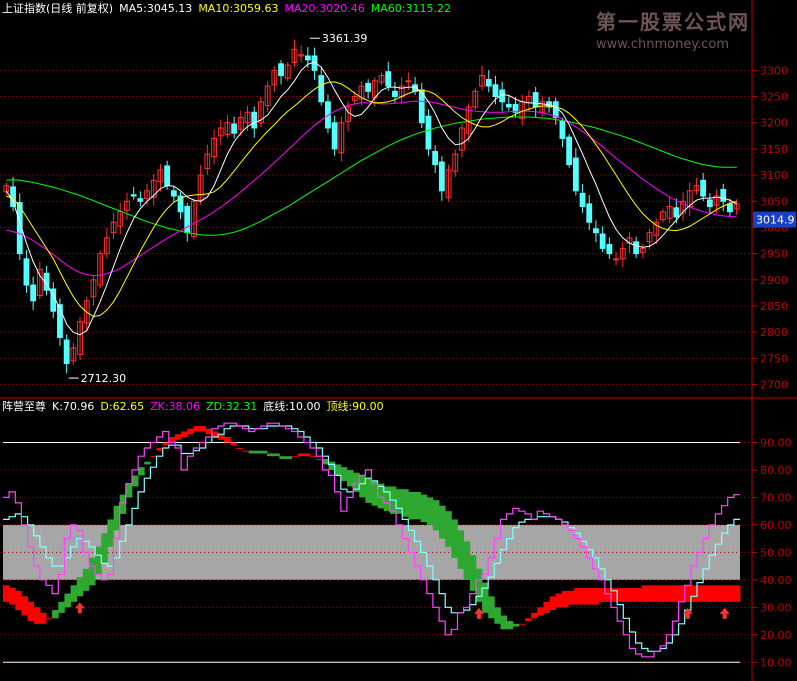 This screenshot has height=681, width=797. What do you see at coordinates (776, 552) in the screenshot?
I see `indicator-tick-label: 50.00` at bounding box center [776, 552].